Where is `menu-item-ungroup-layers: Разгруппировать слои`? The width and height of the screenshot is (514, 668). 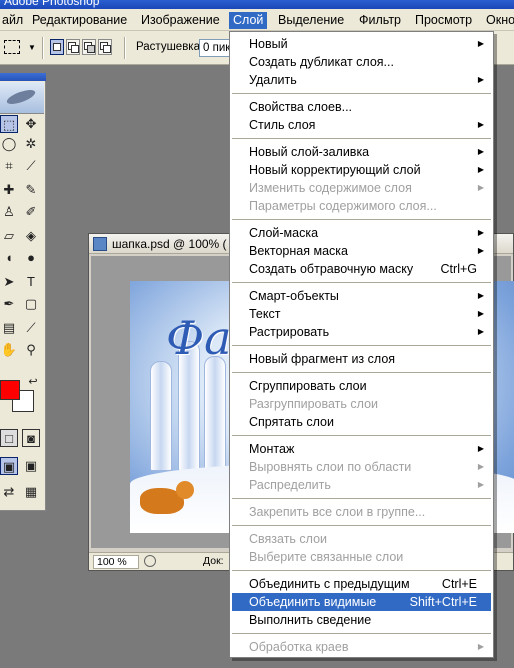 menu-item-ungroup-layers: Разгруппировать слои is located at coordinates (314, 404).